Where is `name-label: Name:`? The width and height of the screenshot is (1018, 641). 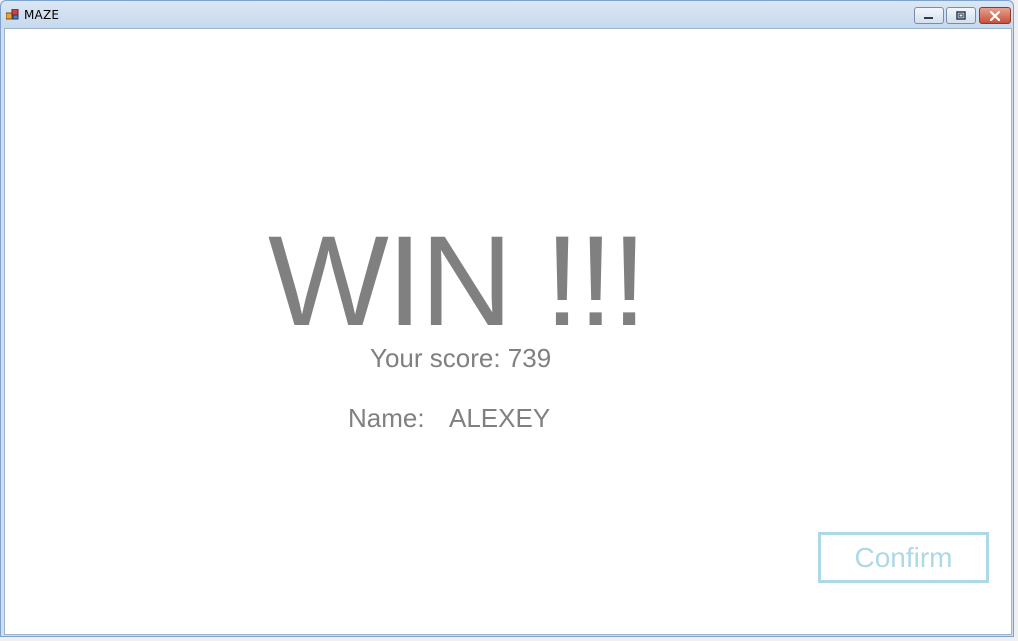 name-label: Name: is located at coordinates (386, 418).